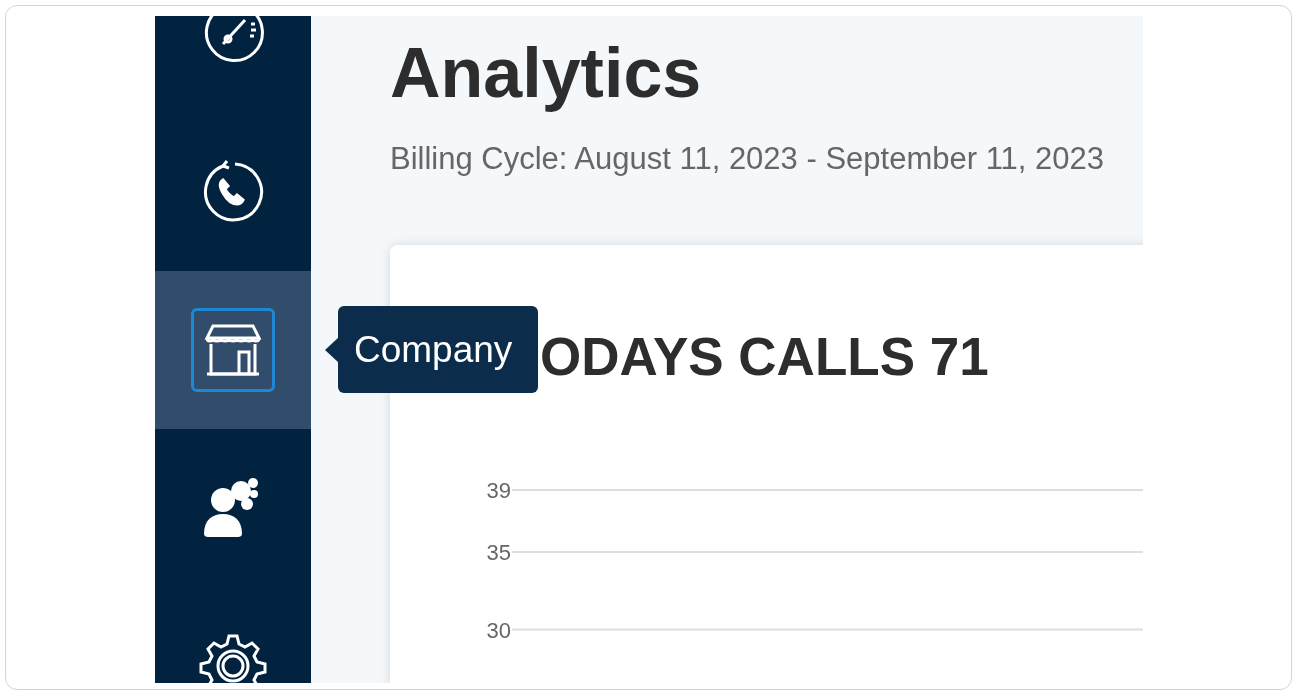 Image resolution: width=1294 pixels, height=693 pixels. Describe the element at coordinates (498, 490) in the screenshot. I see `y-axis-label: 39` at that location.